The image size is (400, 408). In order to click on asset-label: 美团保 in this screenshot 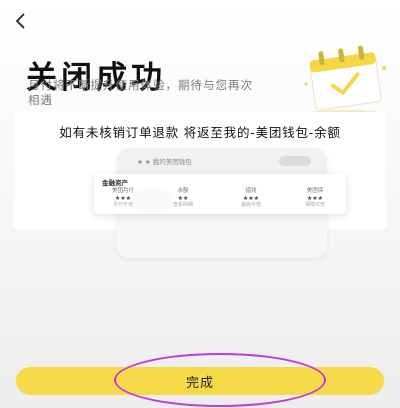, I will do `click(315, 191)`.